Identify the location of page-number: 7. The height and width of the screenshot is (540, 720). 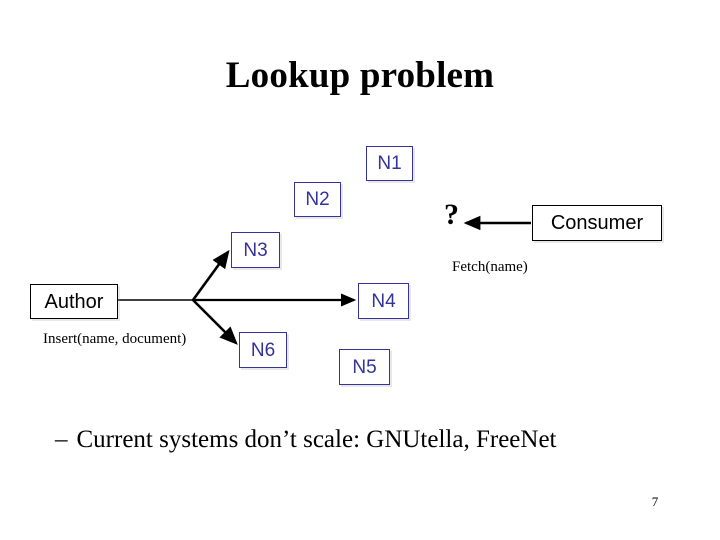
(655, 501).